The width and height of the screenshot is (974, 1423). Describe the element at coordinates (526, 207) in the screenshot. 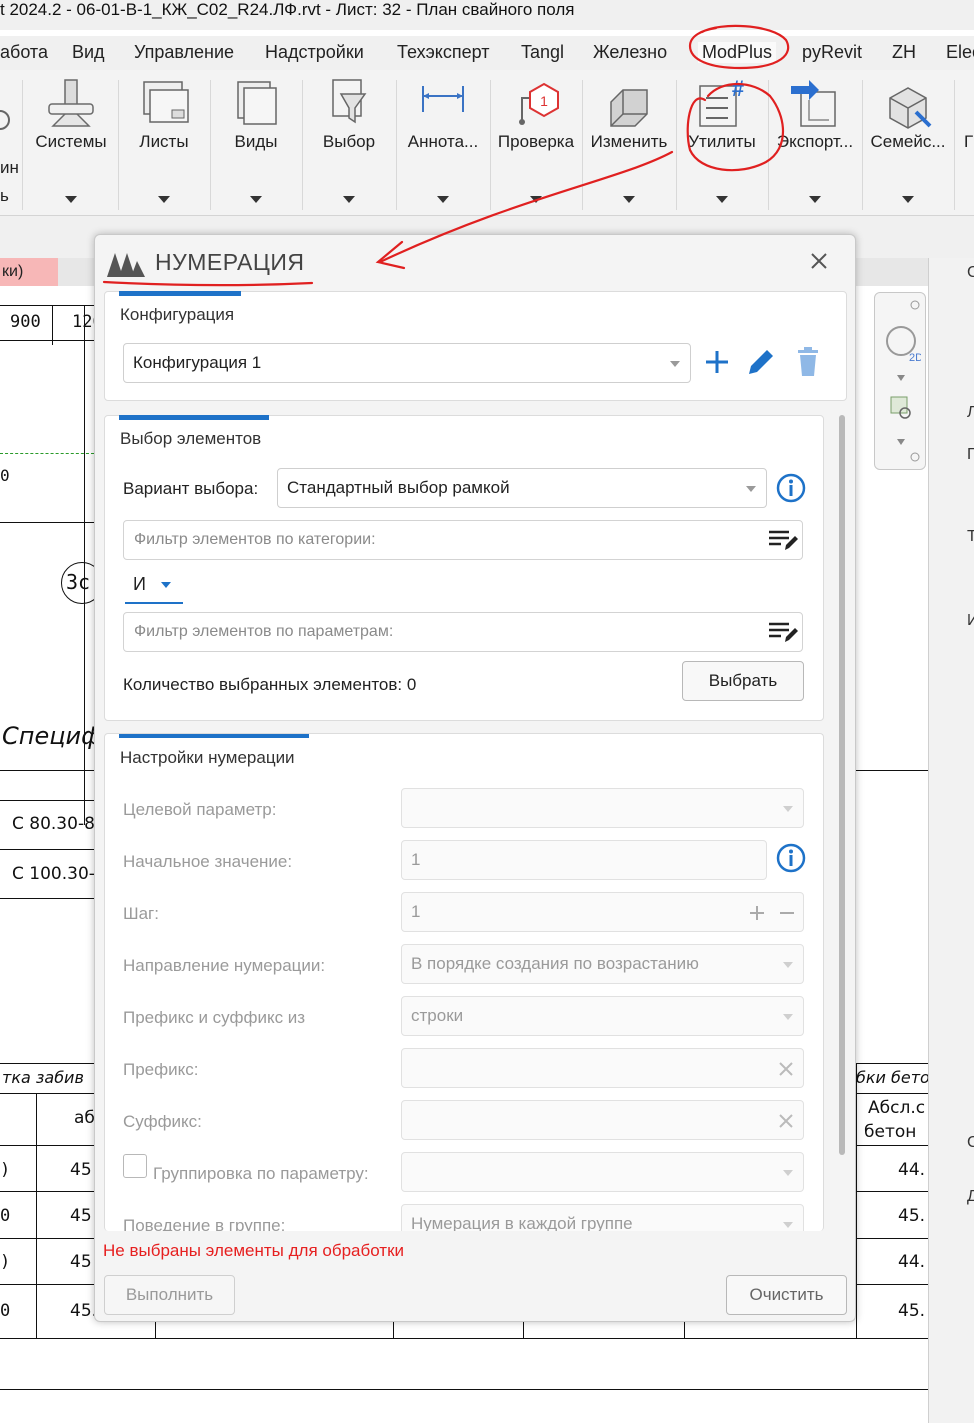

I see `annotation-arrow` at that location.